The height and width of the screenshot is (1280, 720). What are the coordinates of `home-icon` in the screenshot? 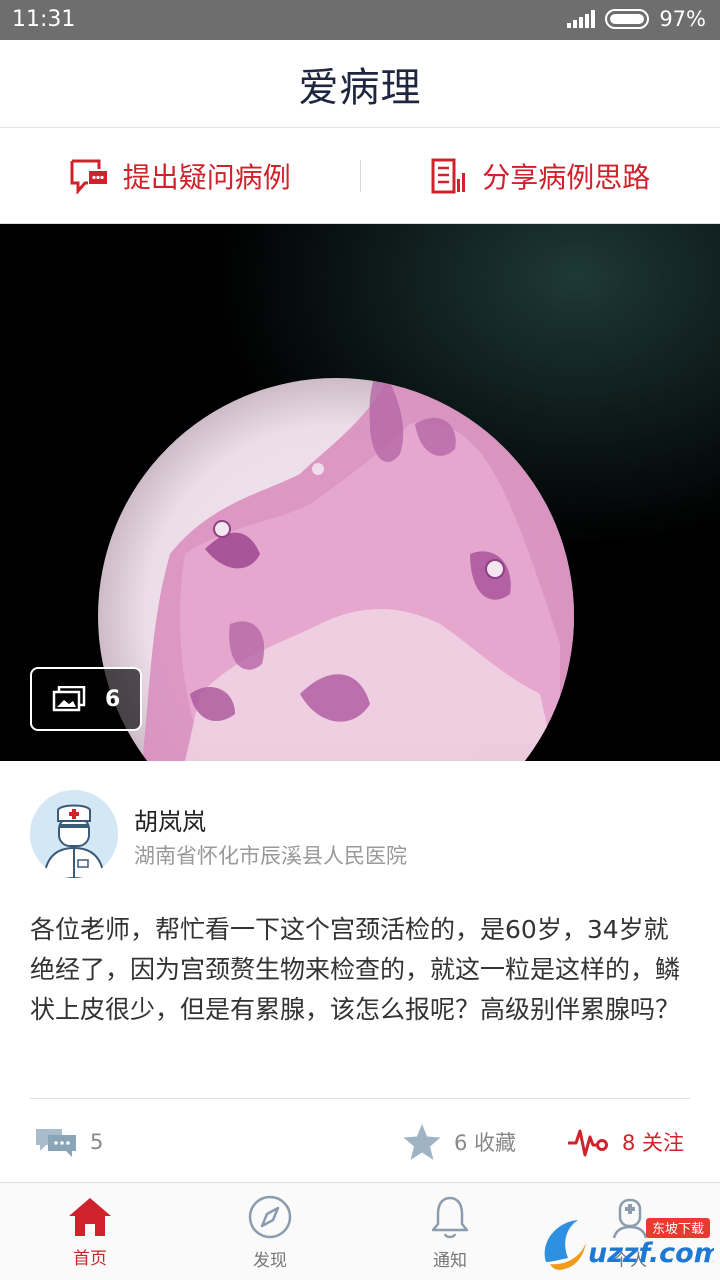 It's located at (90, 1216).